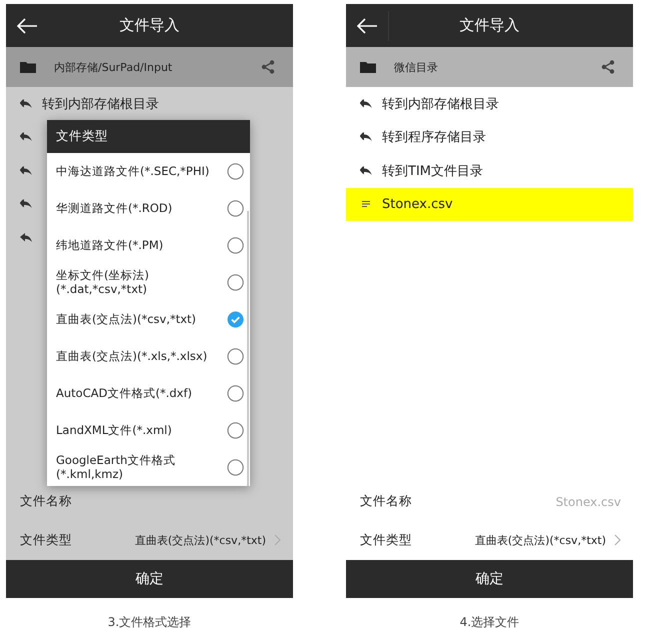  Describe the element at coordinates (432, 171) in the screenshot. I see `row-label: 转到TIM文件目录` at that location.